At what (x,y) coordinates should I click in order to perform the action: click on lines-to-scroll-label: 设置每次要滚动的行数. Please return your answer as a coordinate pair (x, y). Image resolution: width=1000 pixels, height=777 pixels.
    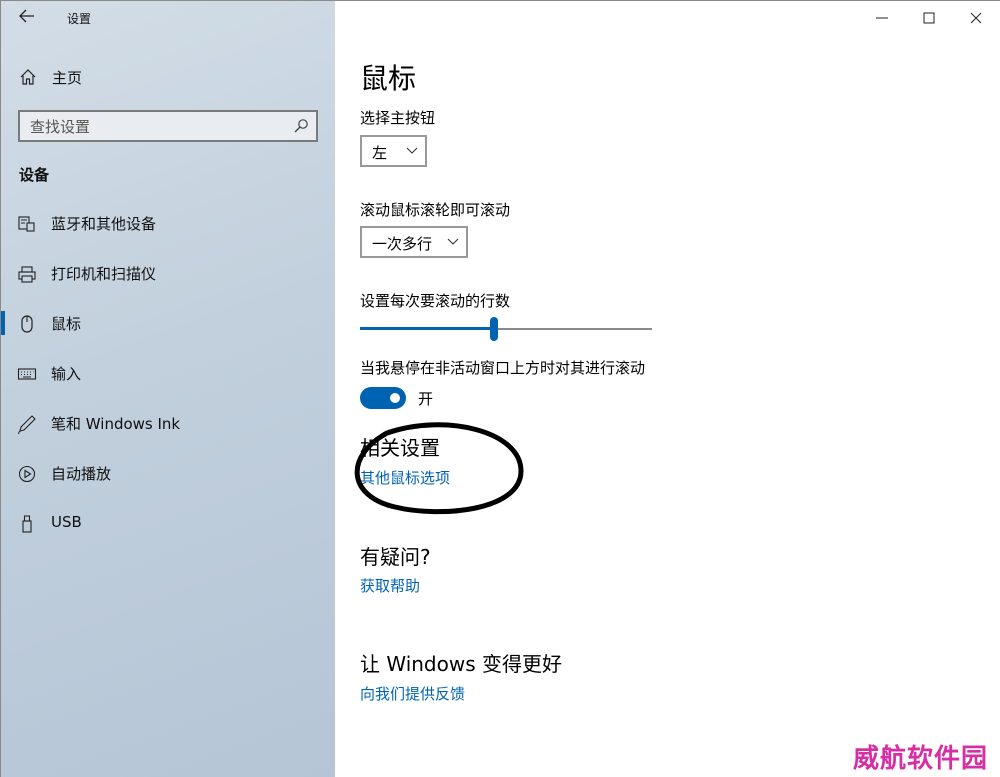
    Looking at the image, I should click on (435, 301).